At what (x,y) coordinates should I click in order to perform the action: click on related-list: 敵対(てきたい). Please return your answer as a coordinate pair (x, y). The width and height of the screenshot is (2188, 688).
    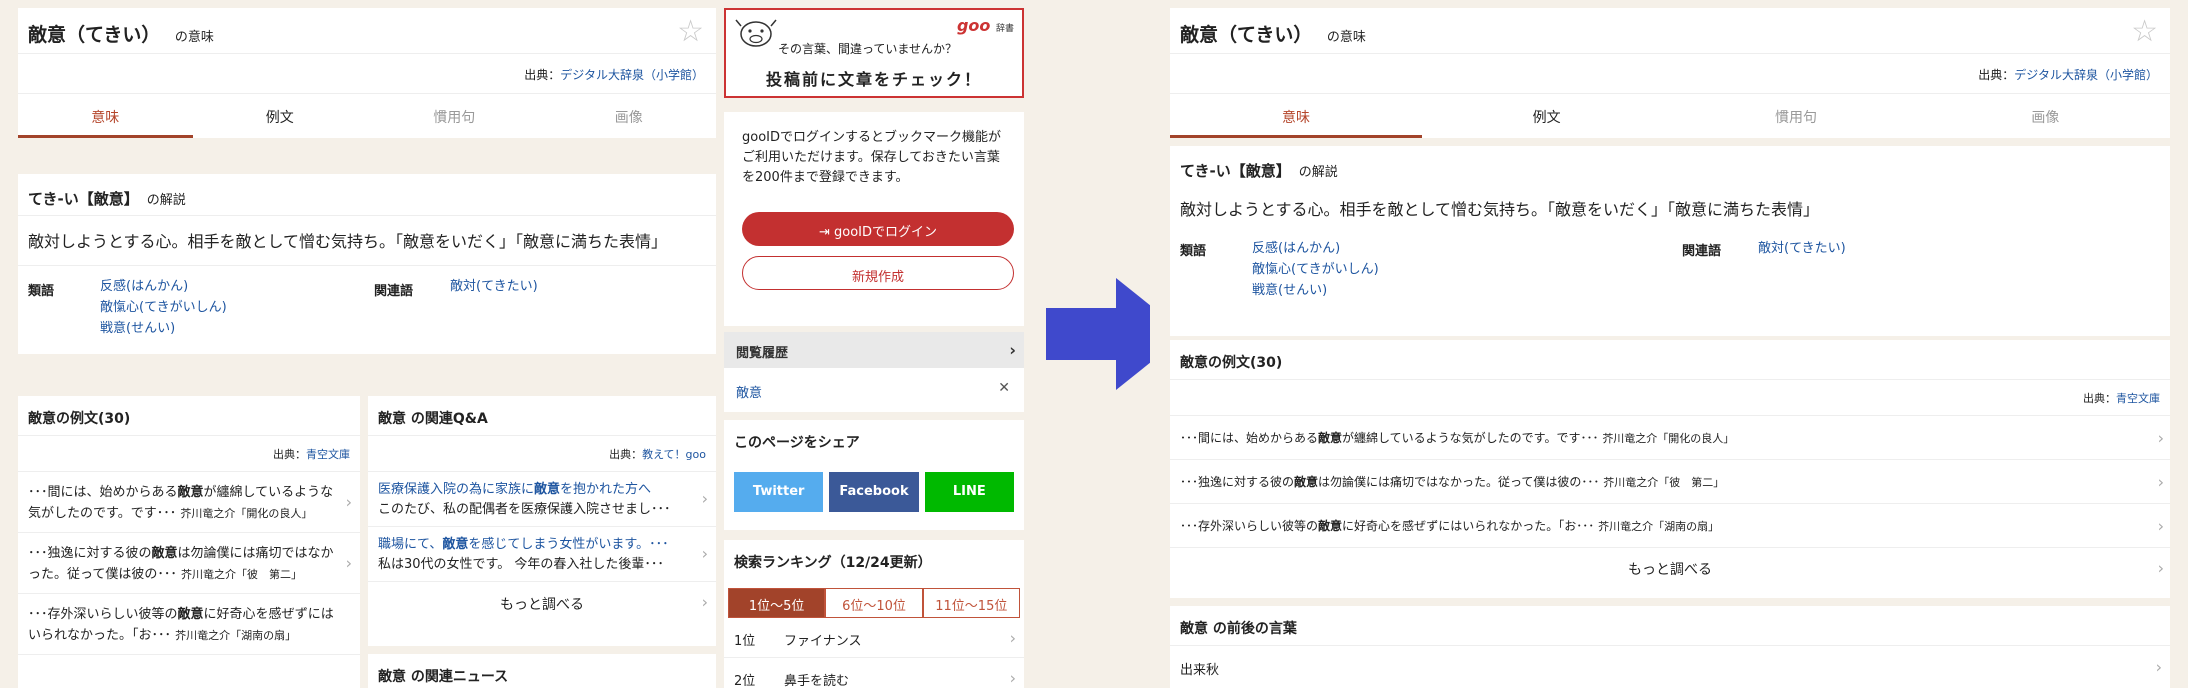
    Looking at the image, I should click on (1802, 248).